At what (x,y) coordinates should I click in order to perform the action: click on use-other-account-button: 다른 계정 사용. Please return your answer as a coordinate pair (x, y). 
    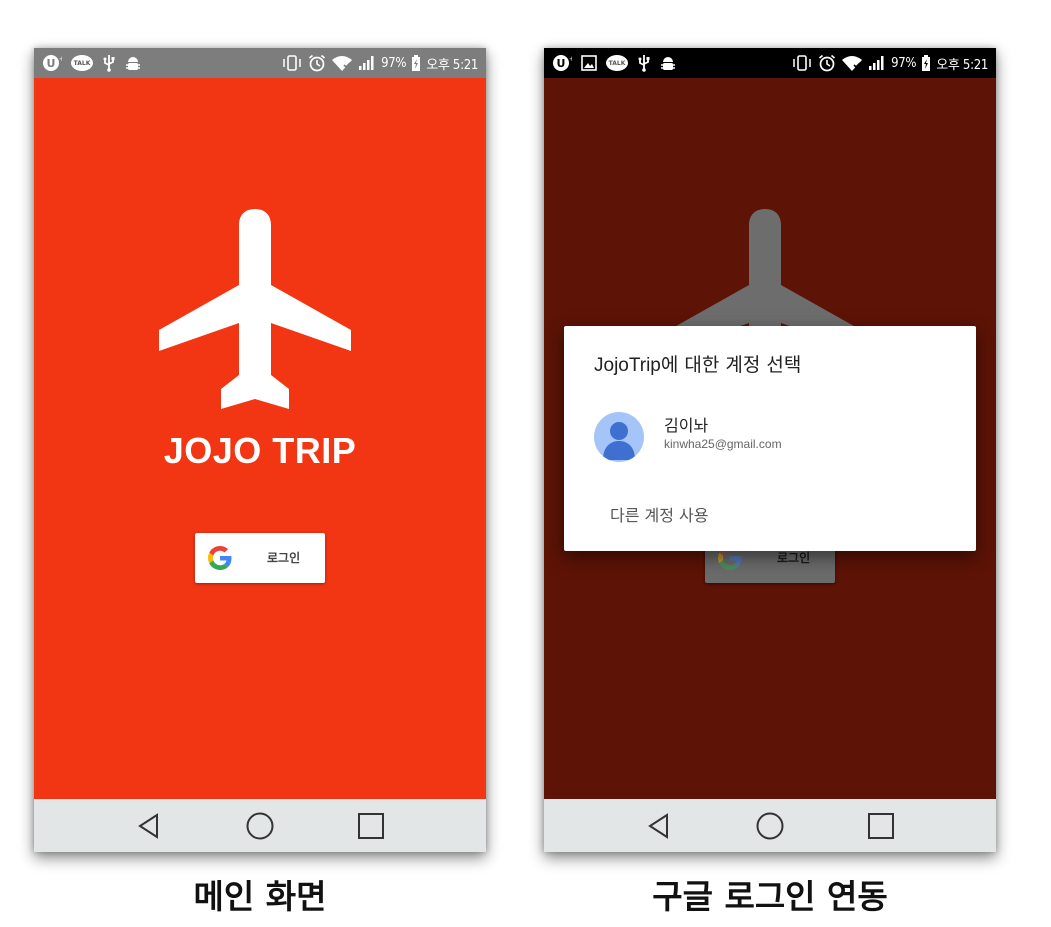
    Looking at the image, I should click on (659, 514).